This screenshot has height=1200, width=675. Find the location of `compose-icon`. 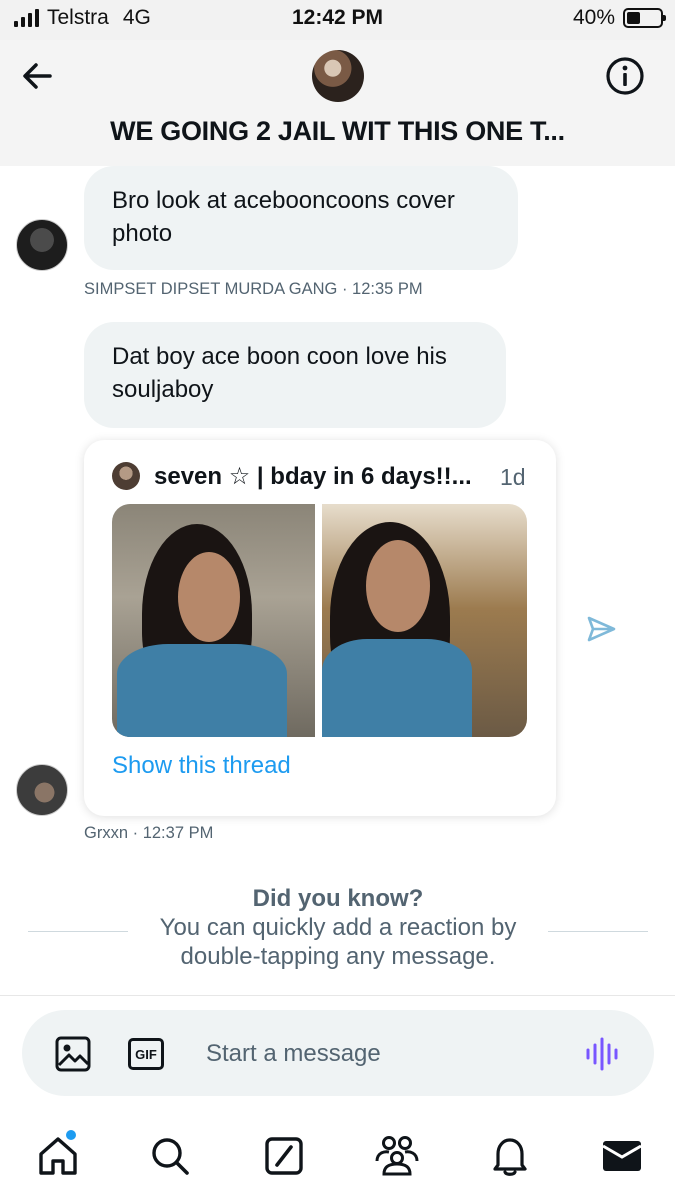

compose-icon is located at coordinates (284, 1156).